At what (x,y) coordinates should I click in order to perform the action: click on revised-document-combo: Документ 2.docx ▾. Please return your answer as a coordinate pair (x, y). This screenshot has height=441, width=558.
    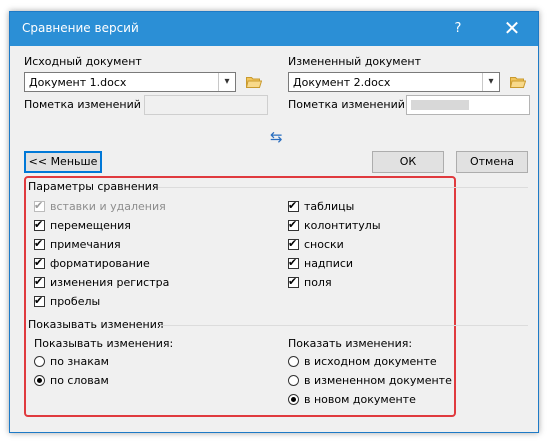
    Looking at the image, I should click on (394, 82).